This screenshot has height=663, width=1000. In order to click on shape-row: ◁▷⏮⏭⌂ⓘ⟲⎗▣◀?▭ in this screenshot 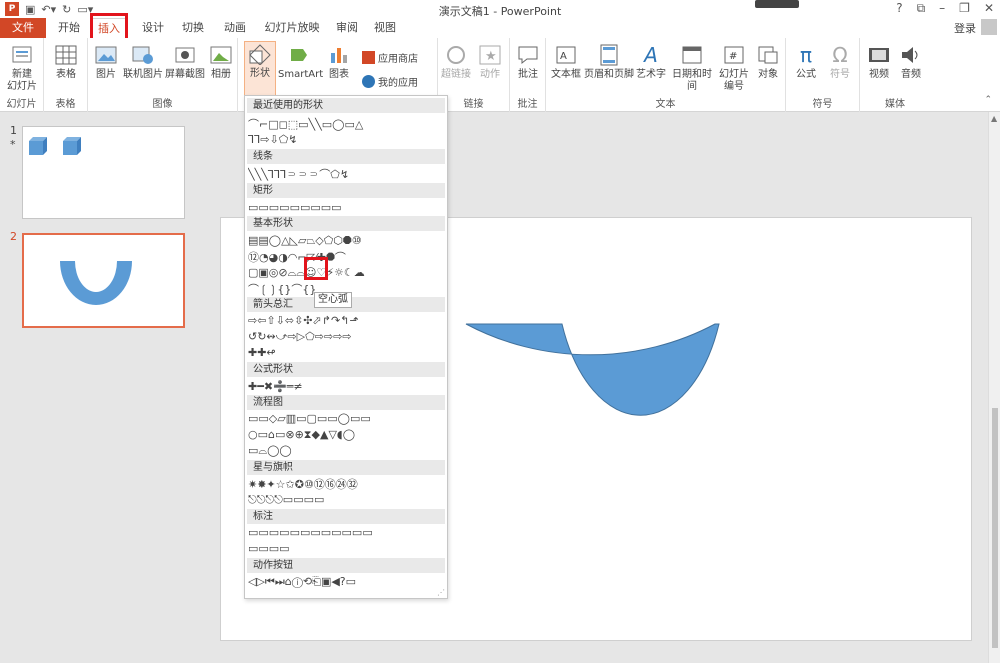, I will do `click(346, 581)`.